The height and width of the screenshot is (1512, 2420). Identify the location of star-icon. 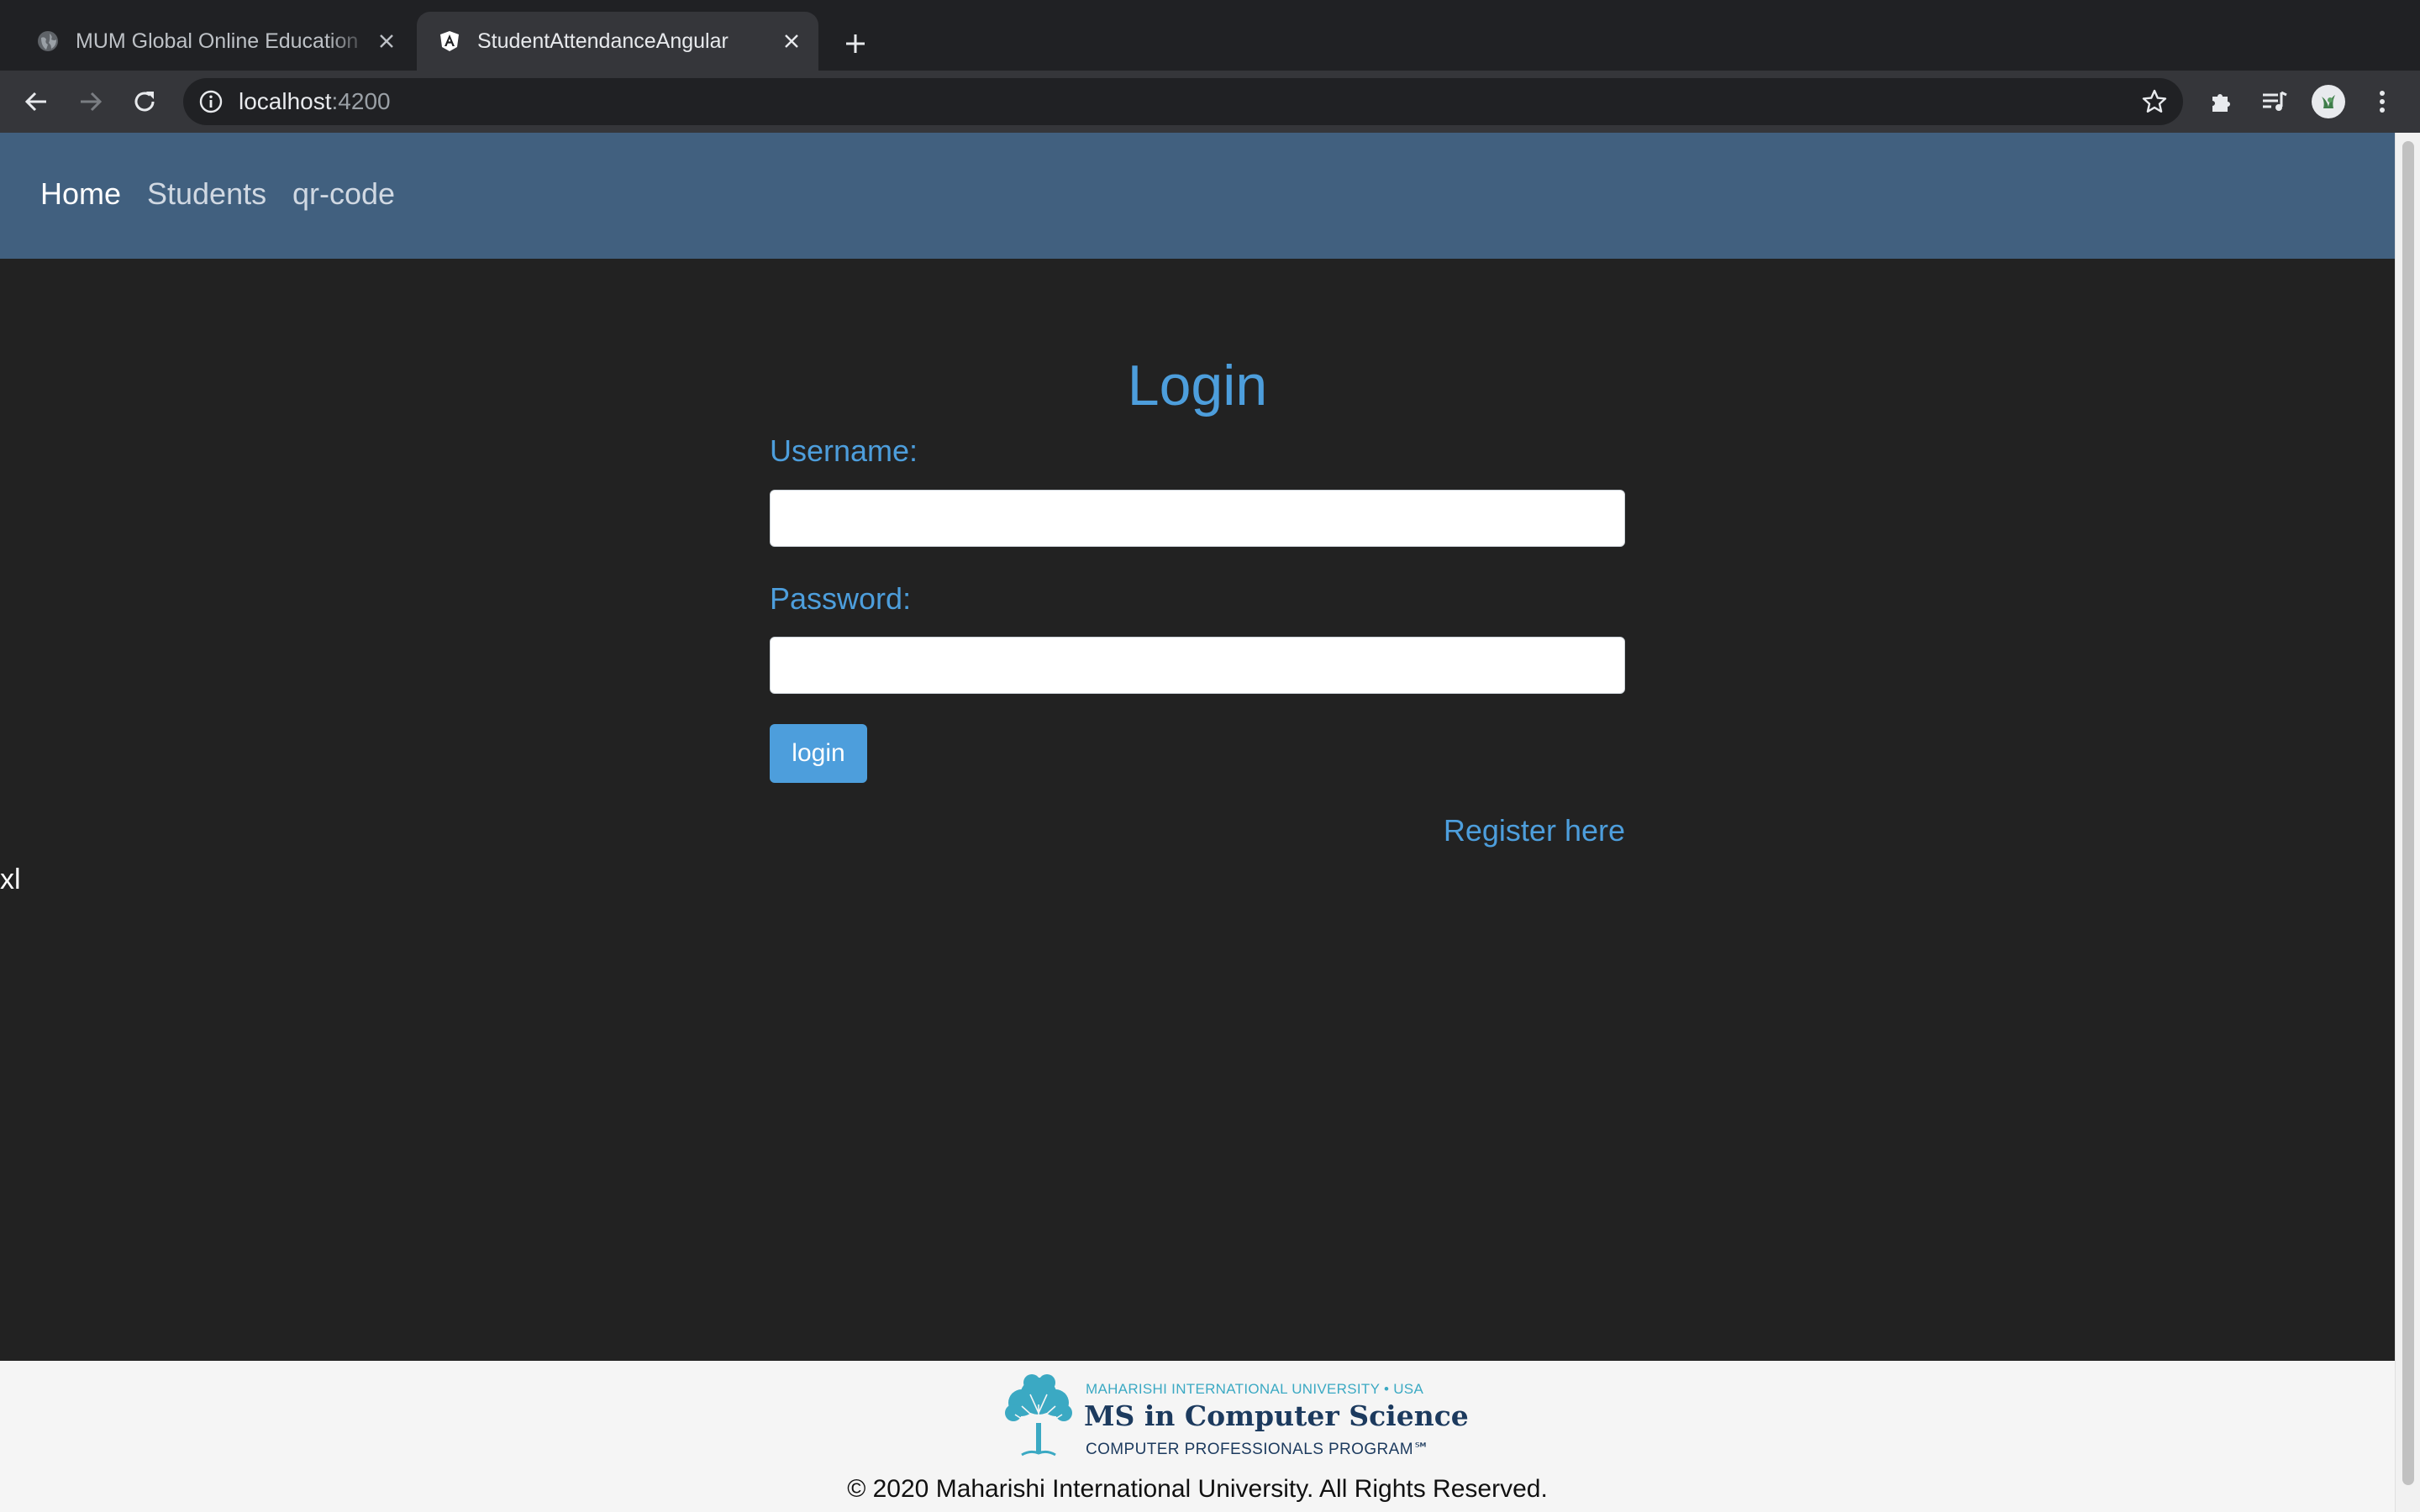
(2154, 101).